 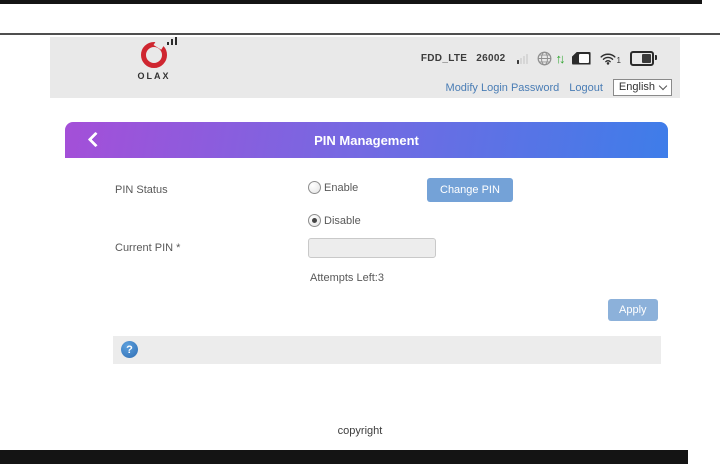 What do you see at coordinates (347, 278) in the screenshot?
I see `attempts-left-text: Attempts Left:3` at bounding box center [347, 278].